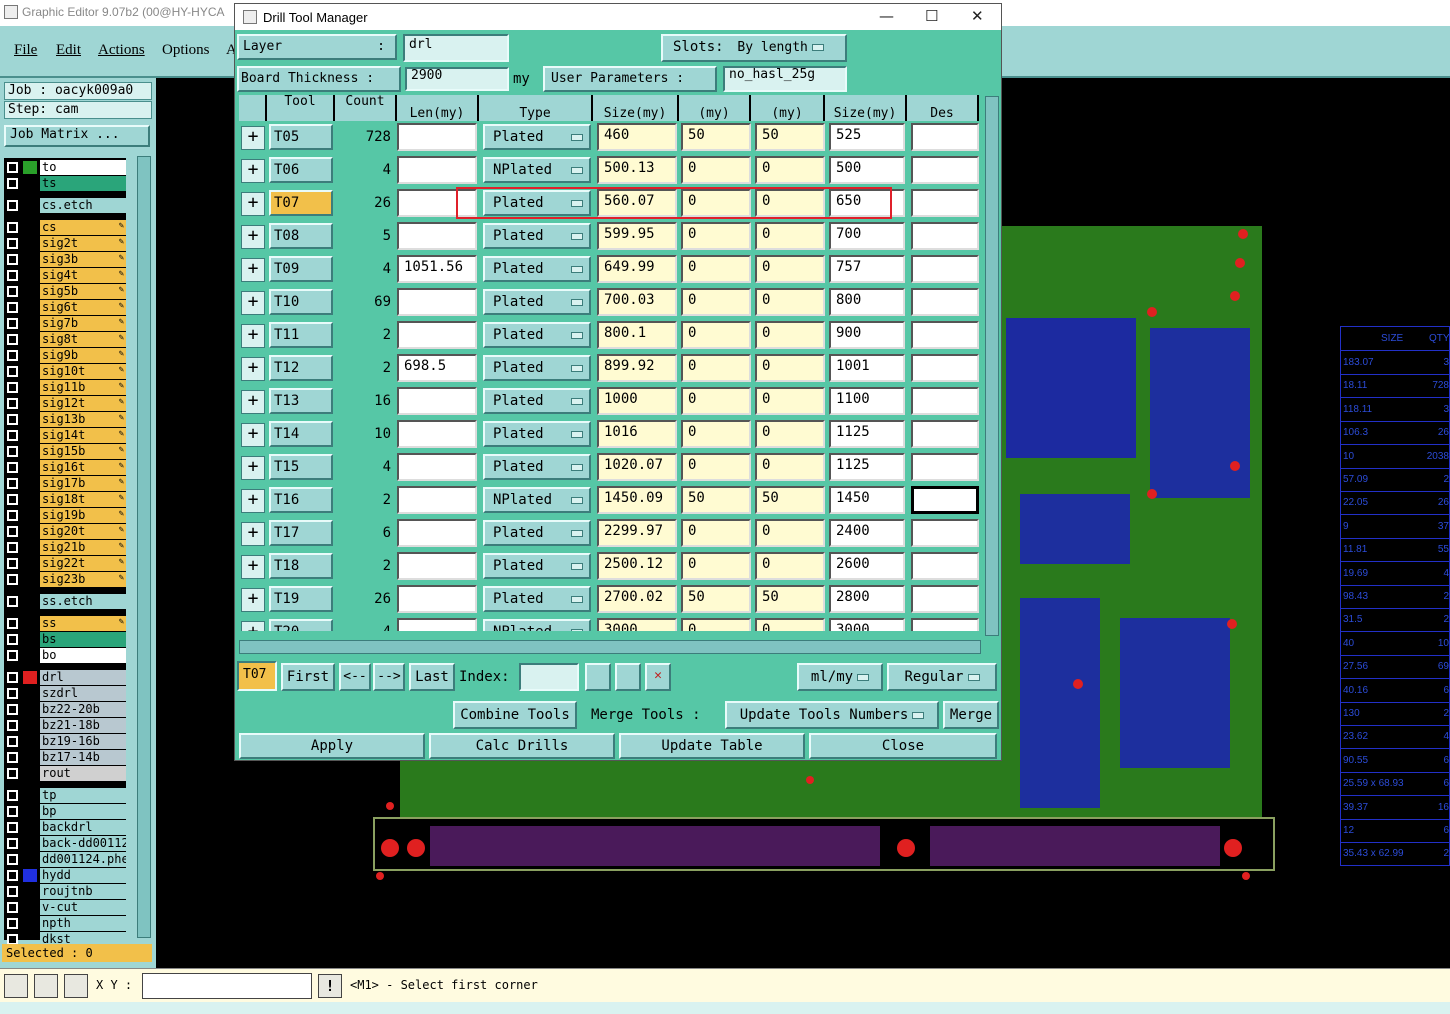 The width and height of the screenshot is (1450, 1014). Describe the element at coordinates (65, 859) in the screenshot. I see `layer-row: dd001124.phe` at that location.